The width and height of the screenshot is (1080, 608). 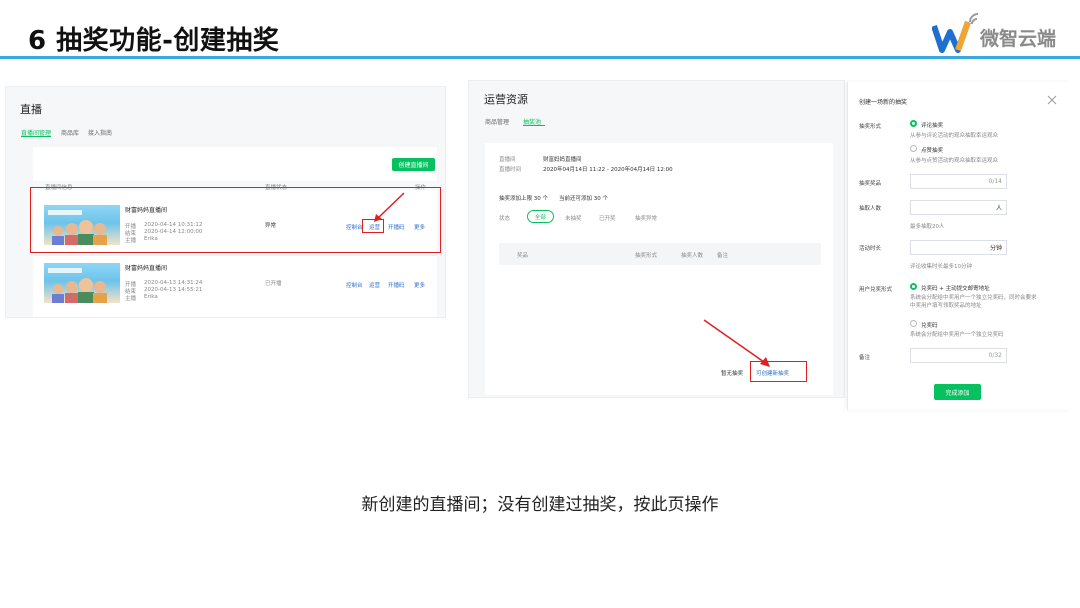 What do you see at coordinates (273, 284) in the screenshot?
I see `status-badge: 已开播` at bounding box center [273, 284].